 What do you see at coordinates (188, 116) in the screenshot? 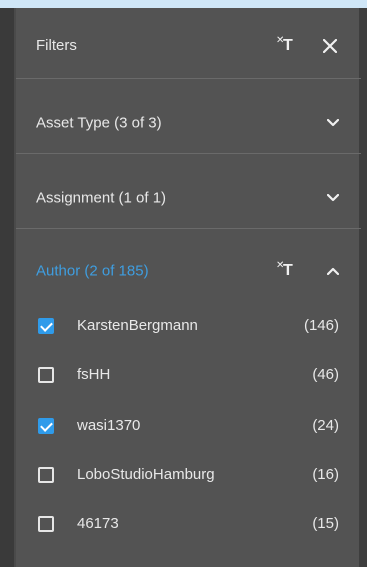
I see `section-asset-type: Asset Type (3 of 3)` at bounding box center [188, 116].